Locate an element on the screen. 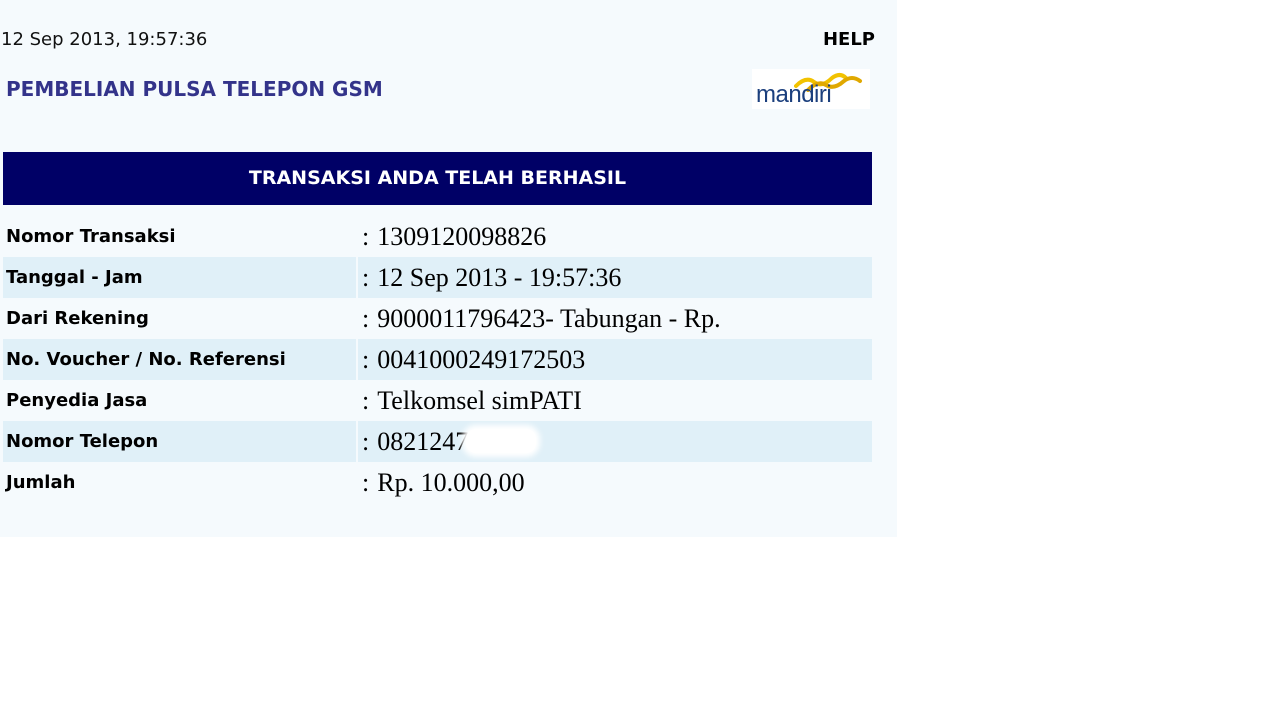 The height and width of the screenshot is (702, 1274). detail-row-tanggal-jam: Tanggal - Jam :12 Sep 2013 - 19:57:36 is located at coordinates (437, 277).